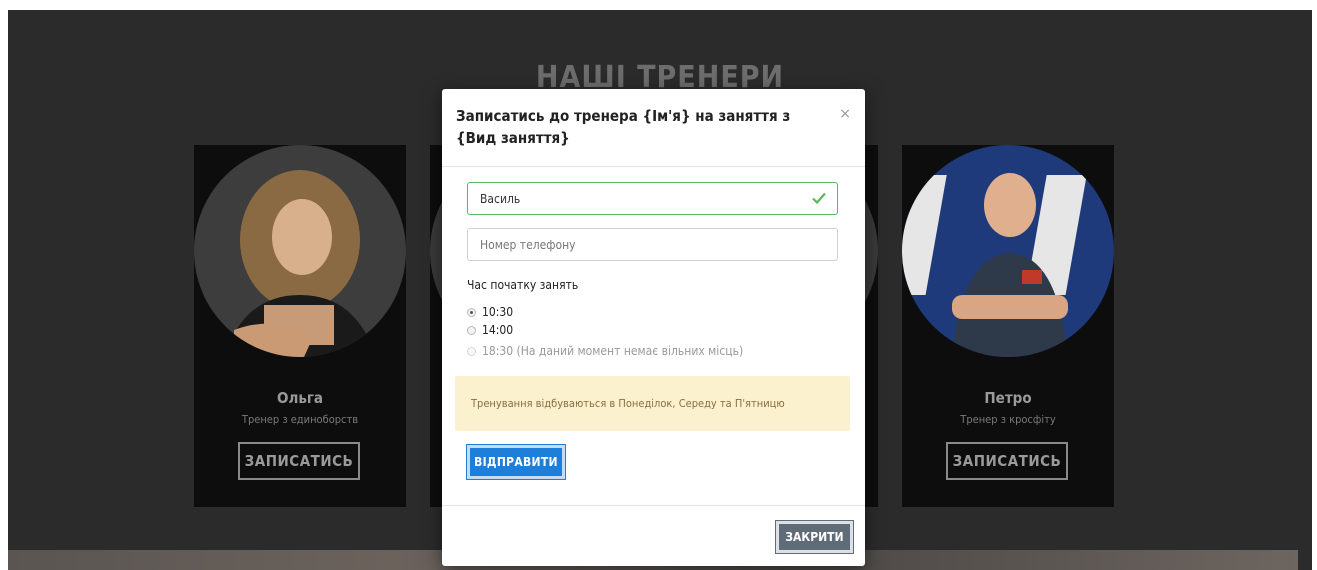 The width and height of the screenshot is (1317, 570). Describe the element at coordinates (471, 330) in the screenshot. I see `radio-icon` at that location.